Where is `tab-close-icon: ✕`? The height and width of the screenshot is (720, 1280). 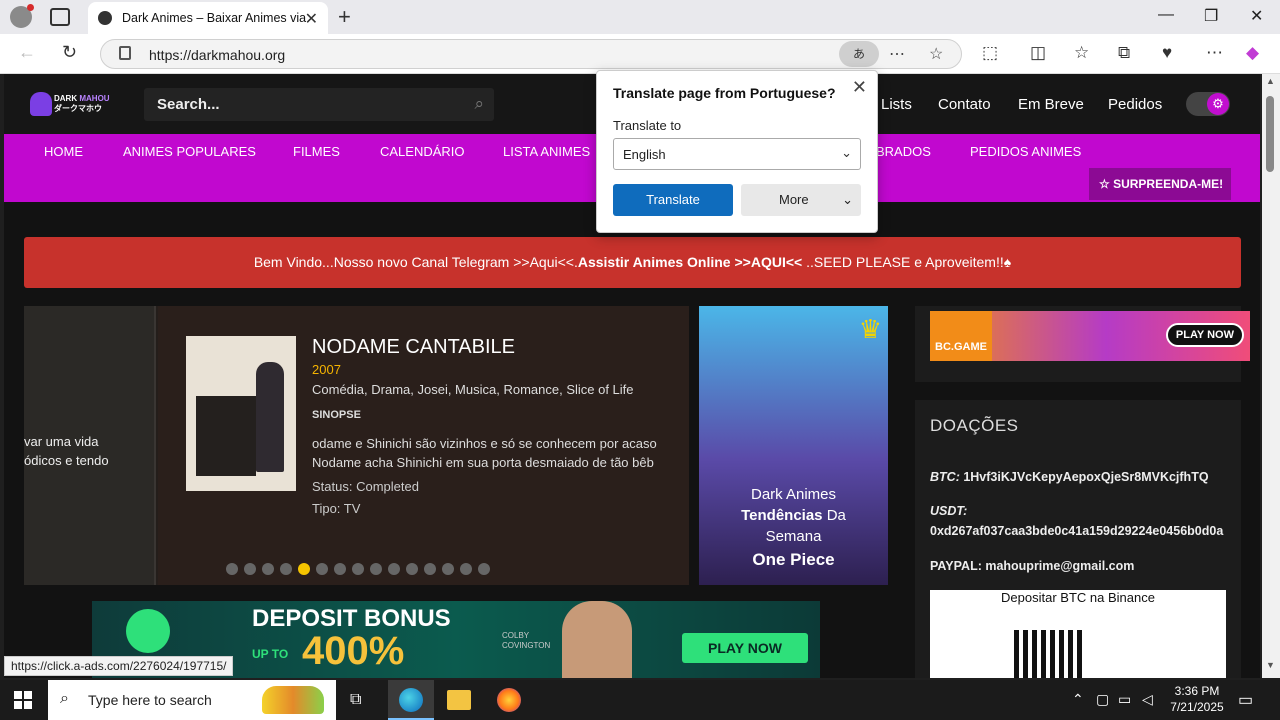 tab-close-icon: ✕ is located at coordinates (311, 19).